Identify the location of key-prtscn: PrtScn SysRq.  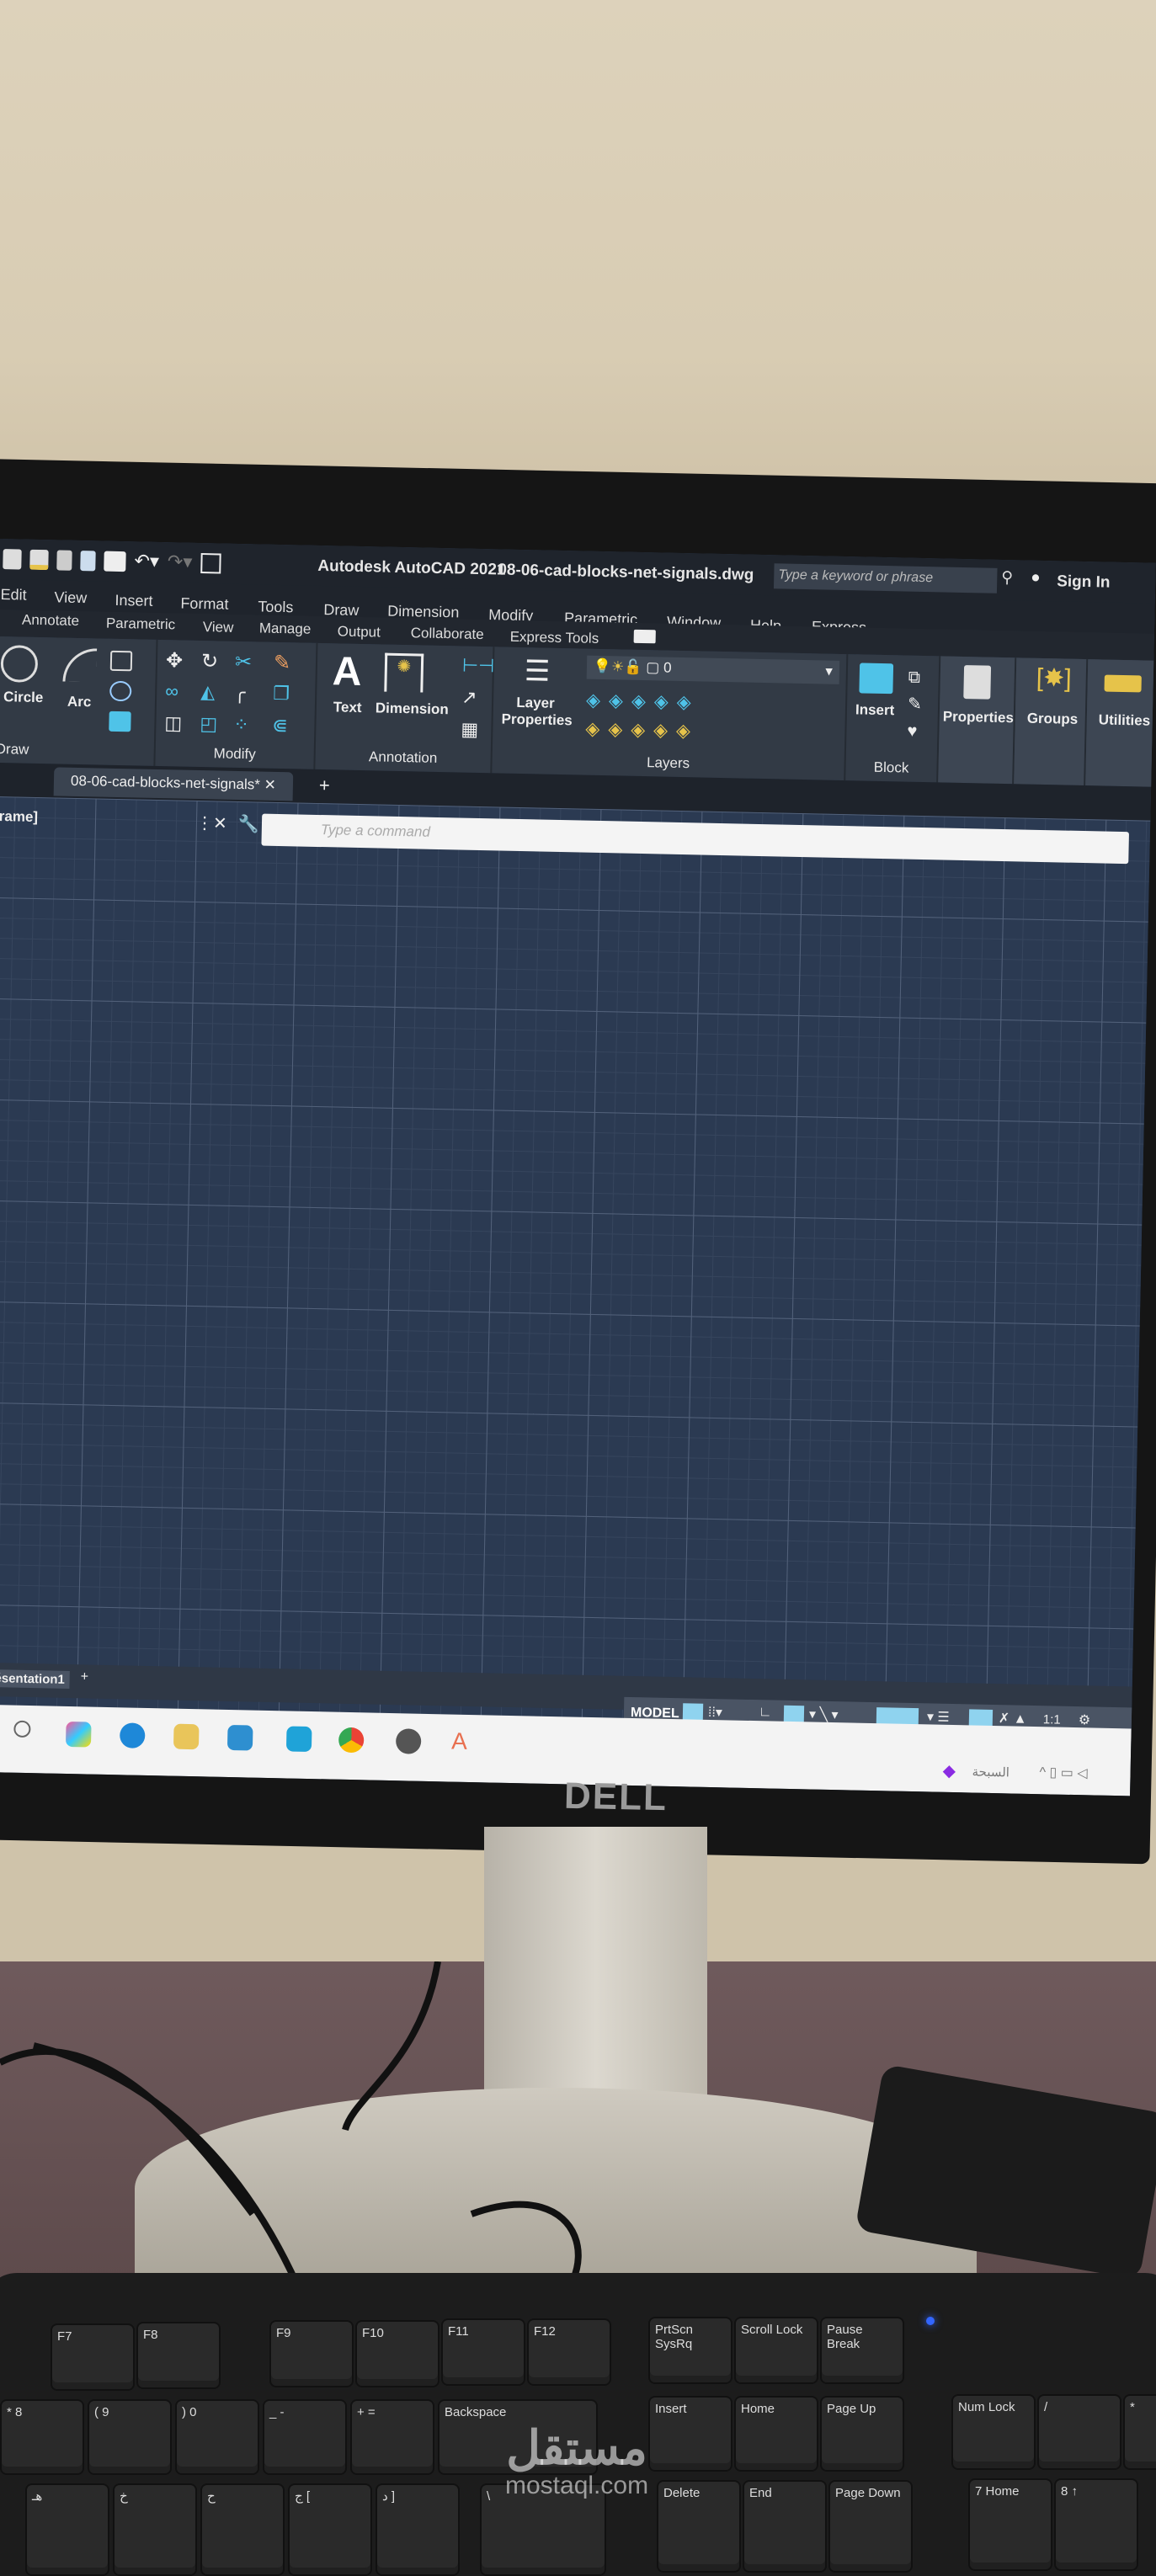
(690, 2350).